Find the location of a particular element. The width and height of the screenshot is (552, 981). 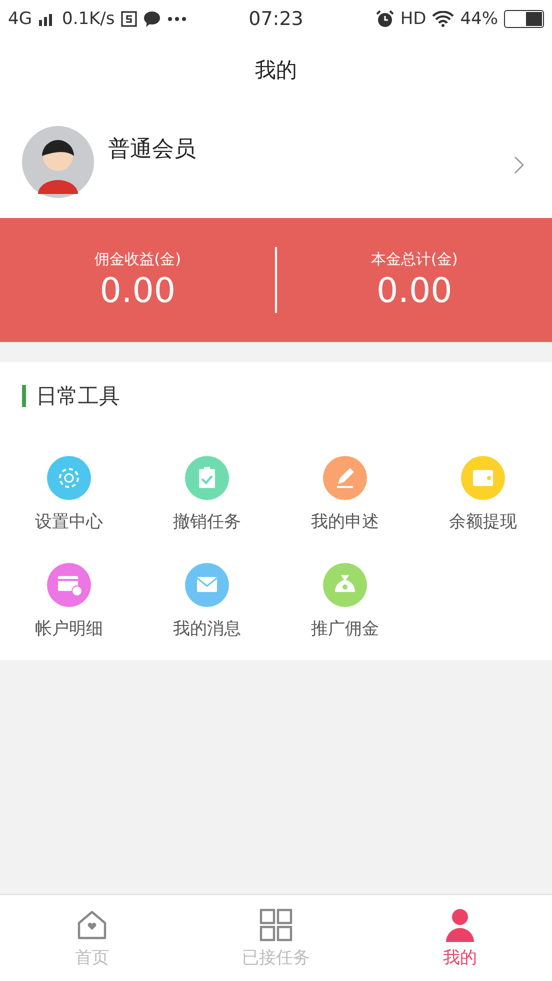

tool-item: 我的消息 is located at coordinates (207, 601).